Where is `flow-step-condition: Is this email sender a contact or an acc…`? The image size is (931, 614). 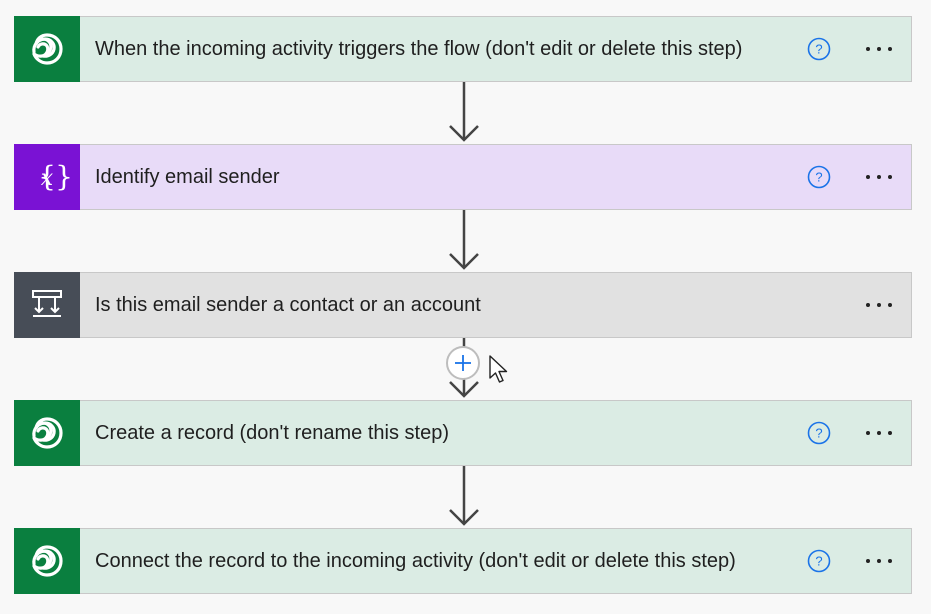
flow-step-condition: Is this email sender a contact or an acc… is located at coordinates (463, 305).